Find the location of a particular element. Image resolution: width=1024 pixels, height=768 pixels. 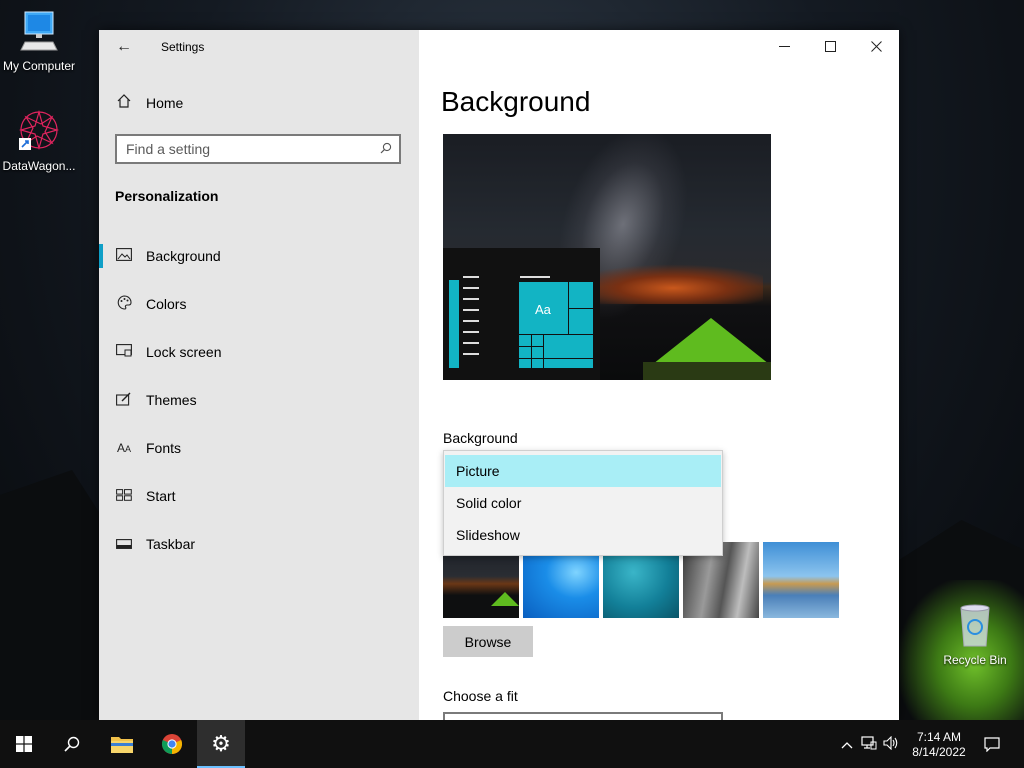

picture-icon is located at coordinates (124, 256).